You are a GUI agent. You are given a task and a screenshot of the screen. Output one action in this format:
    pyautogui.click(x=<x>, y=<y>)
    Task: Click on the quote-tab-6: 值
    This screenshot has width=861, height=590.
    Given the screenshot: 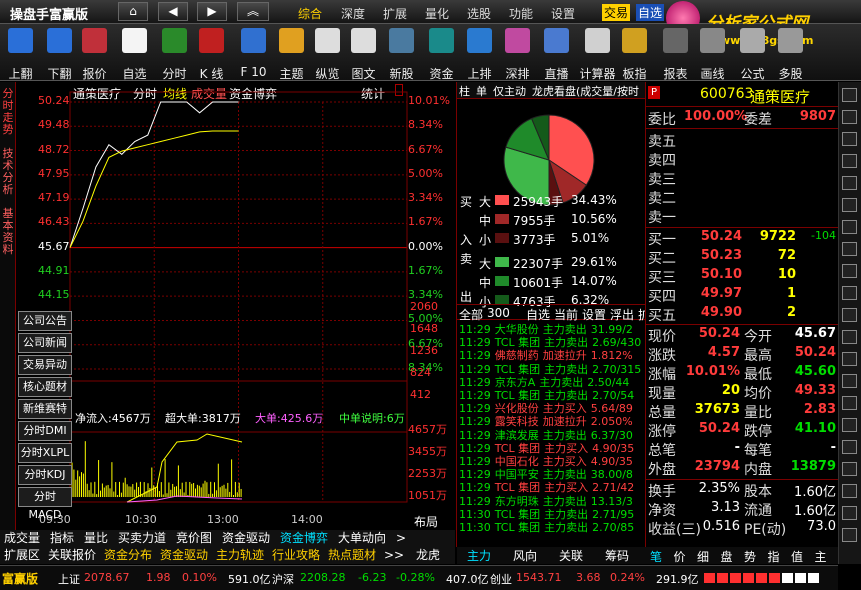 What is the action you would take?
    pyautogui.click(x=797, y=556)
    